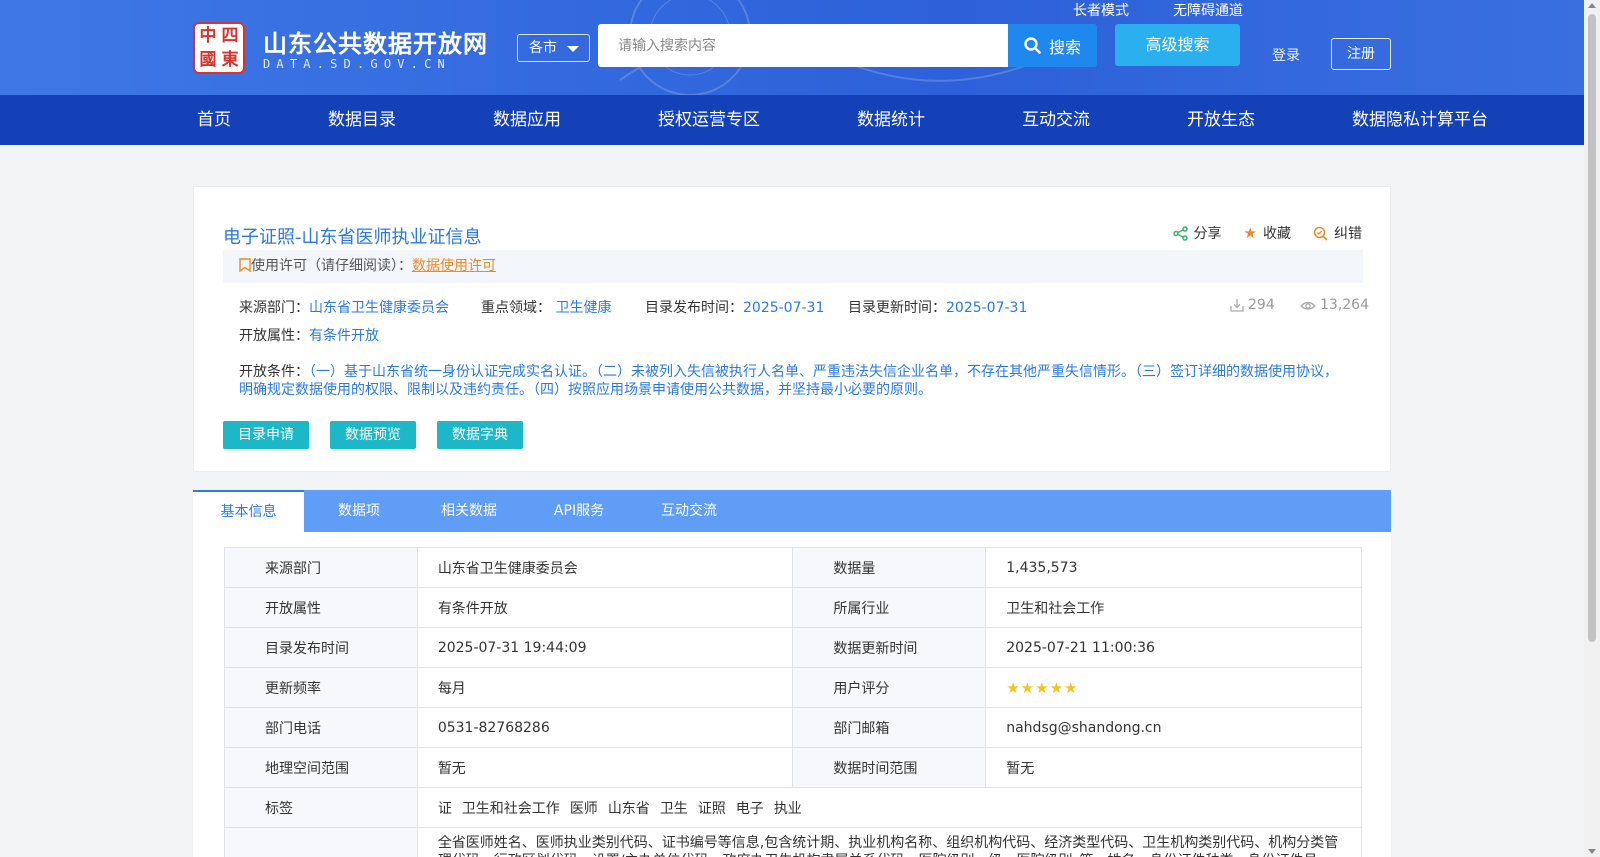  What do you see at coordinates (480, 435) in the screenshot?
I see `data-dictionary-button: 数据字典` at bounding box center [480, 435].